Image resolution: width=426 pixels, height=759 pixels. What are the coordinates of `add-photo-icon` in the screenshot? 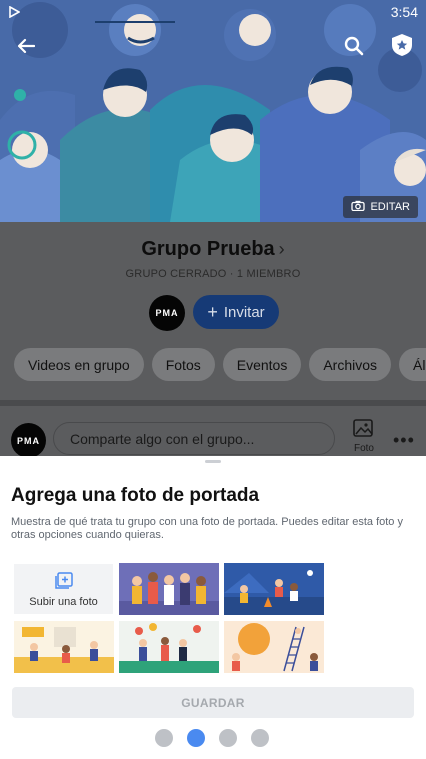 It's located at (64, 582).